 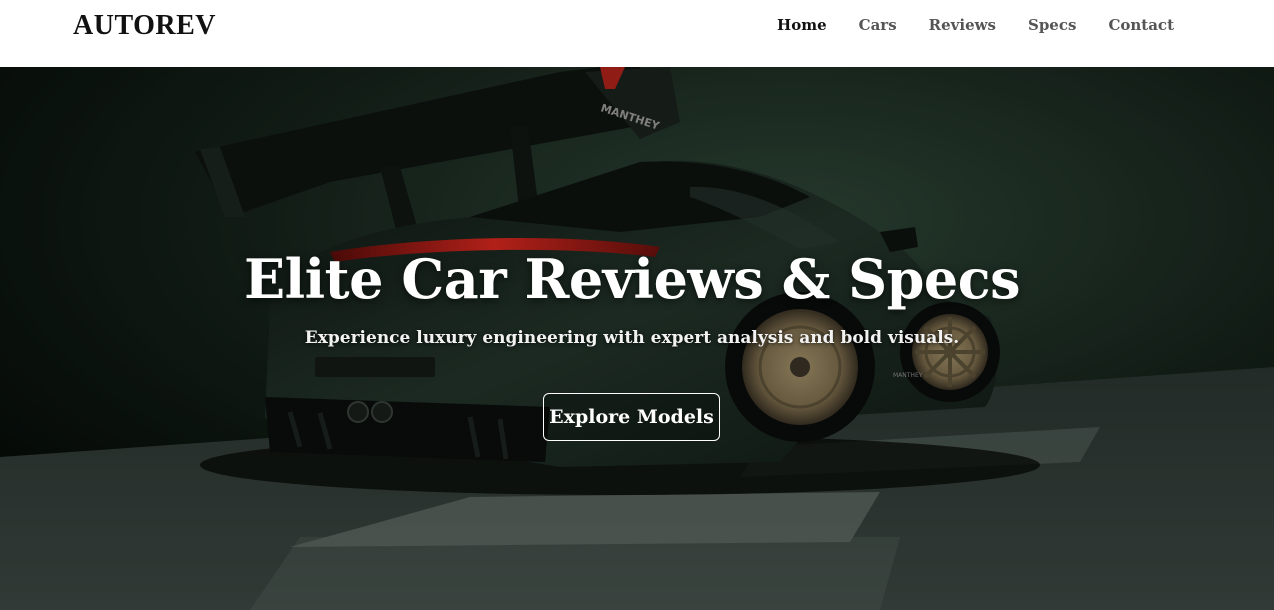 What do you see at coordinates (144, 26) in the screenshot?
I see `brand-logo: AUTOREV` at bounding box center [144, 26].